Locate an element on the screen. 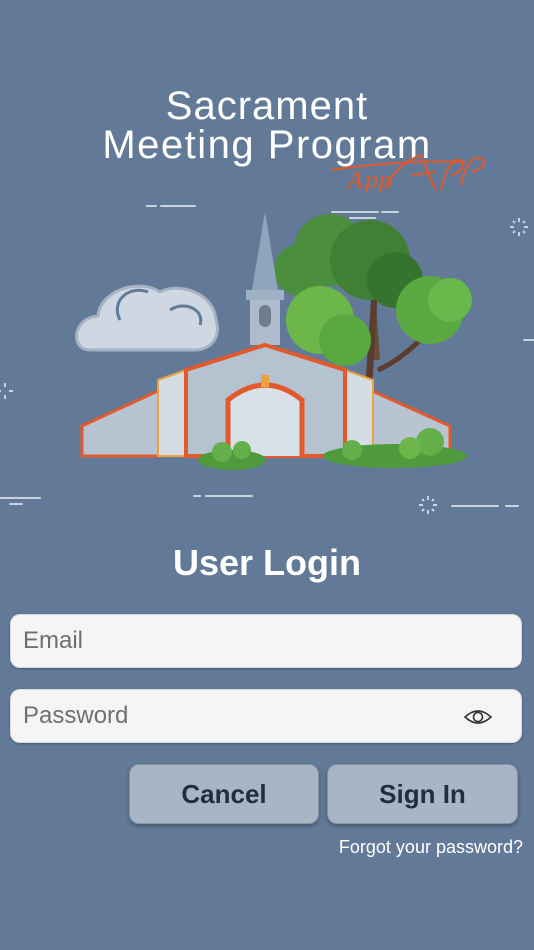 The image size is (534, 950). cancel-button: Cancel is located at coordinates (224, 794).